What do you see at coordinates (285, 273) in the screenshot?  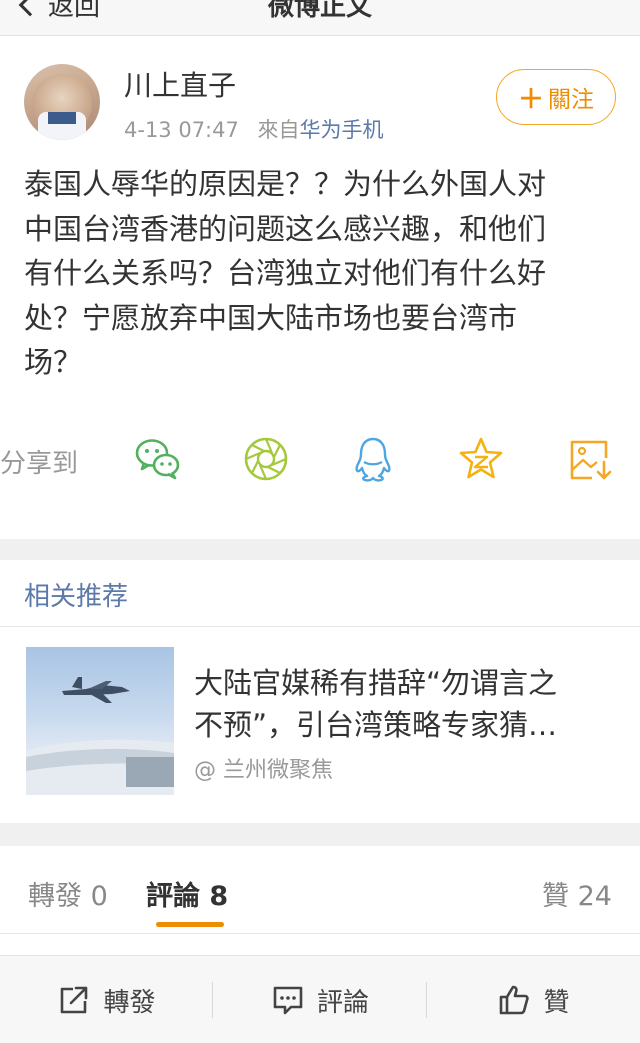 I see `post-text-line: 有什么关系吗？台湾独立对他们有什么好` at bounding box center [285, 273].